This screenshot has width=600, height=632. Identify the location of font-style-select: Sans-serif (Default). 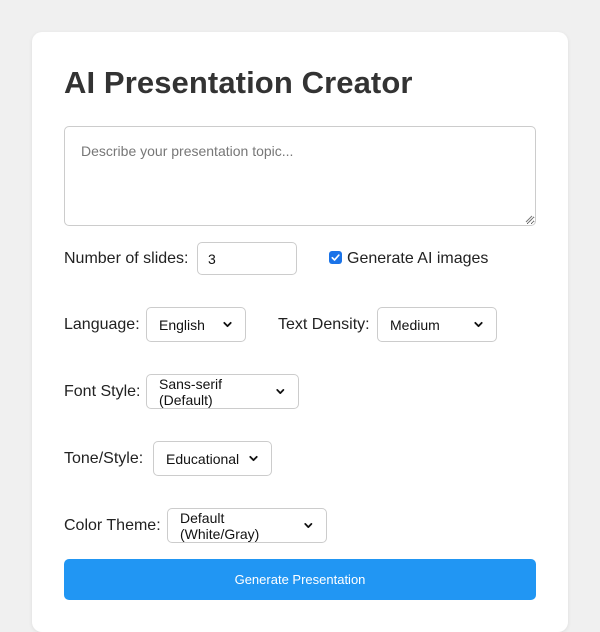
(222, 391).